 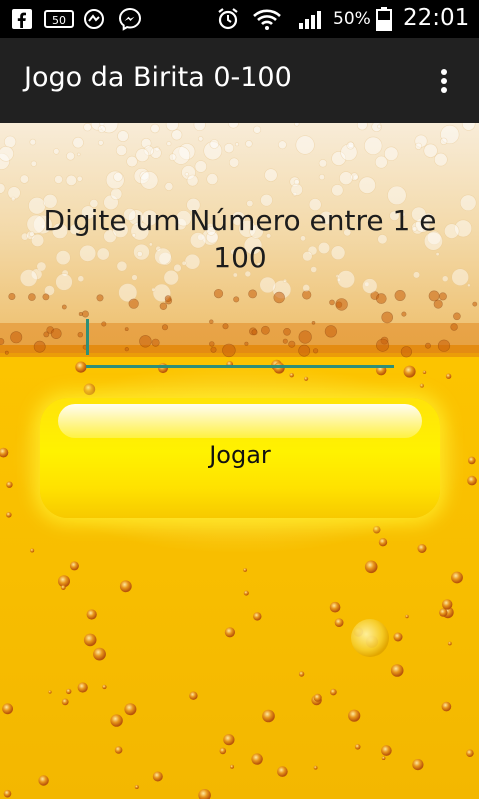 I want to click on input-underline, so click(x=240, y=366).